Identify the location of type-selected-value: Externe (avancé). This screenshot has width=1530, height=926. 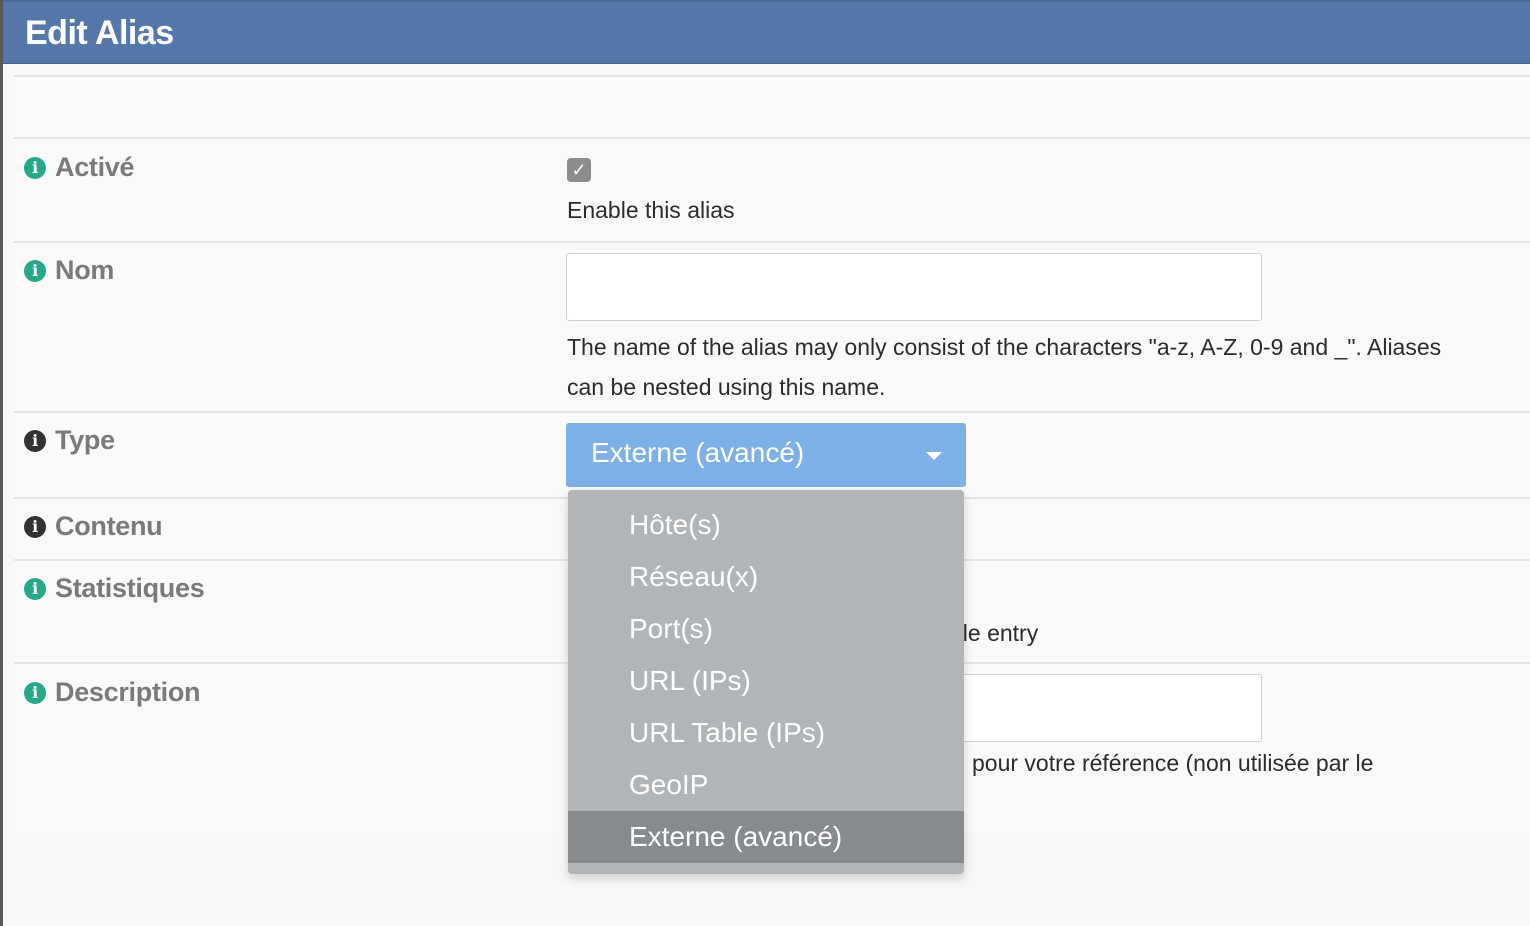
(698, 452).